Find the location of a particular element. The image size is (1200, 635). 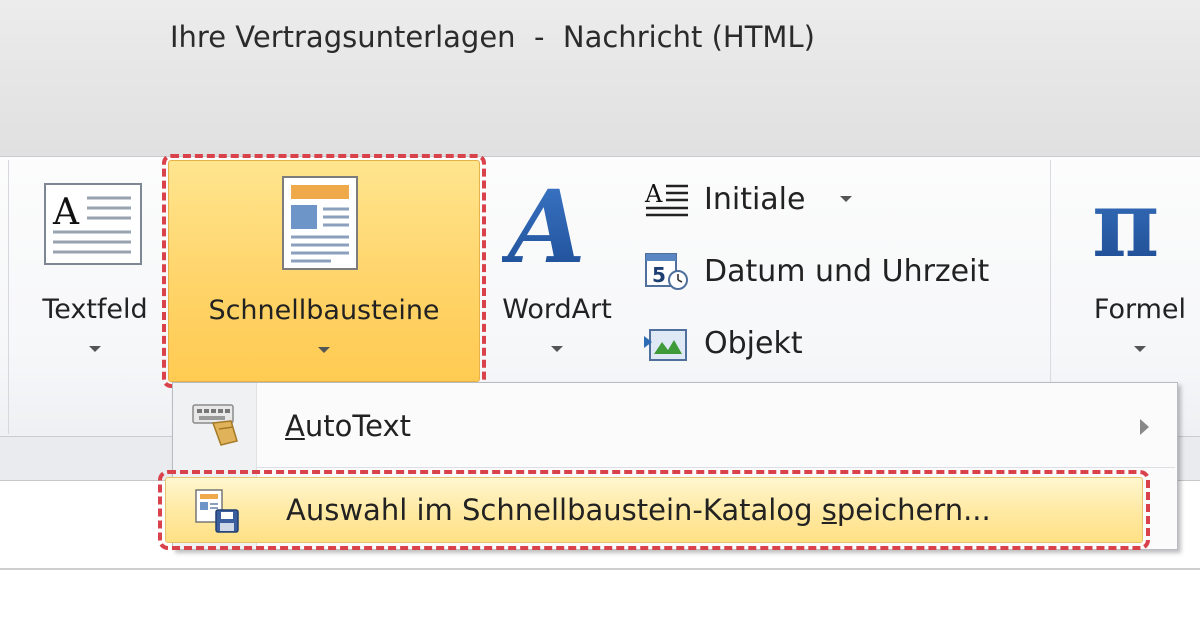

quick-parts-button: Schnellbausteine is located at coordinates (324, 271).